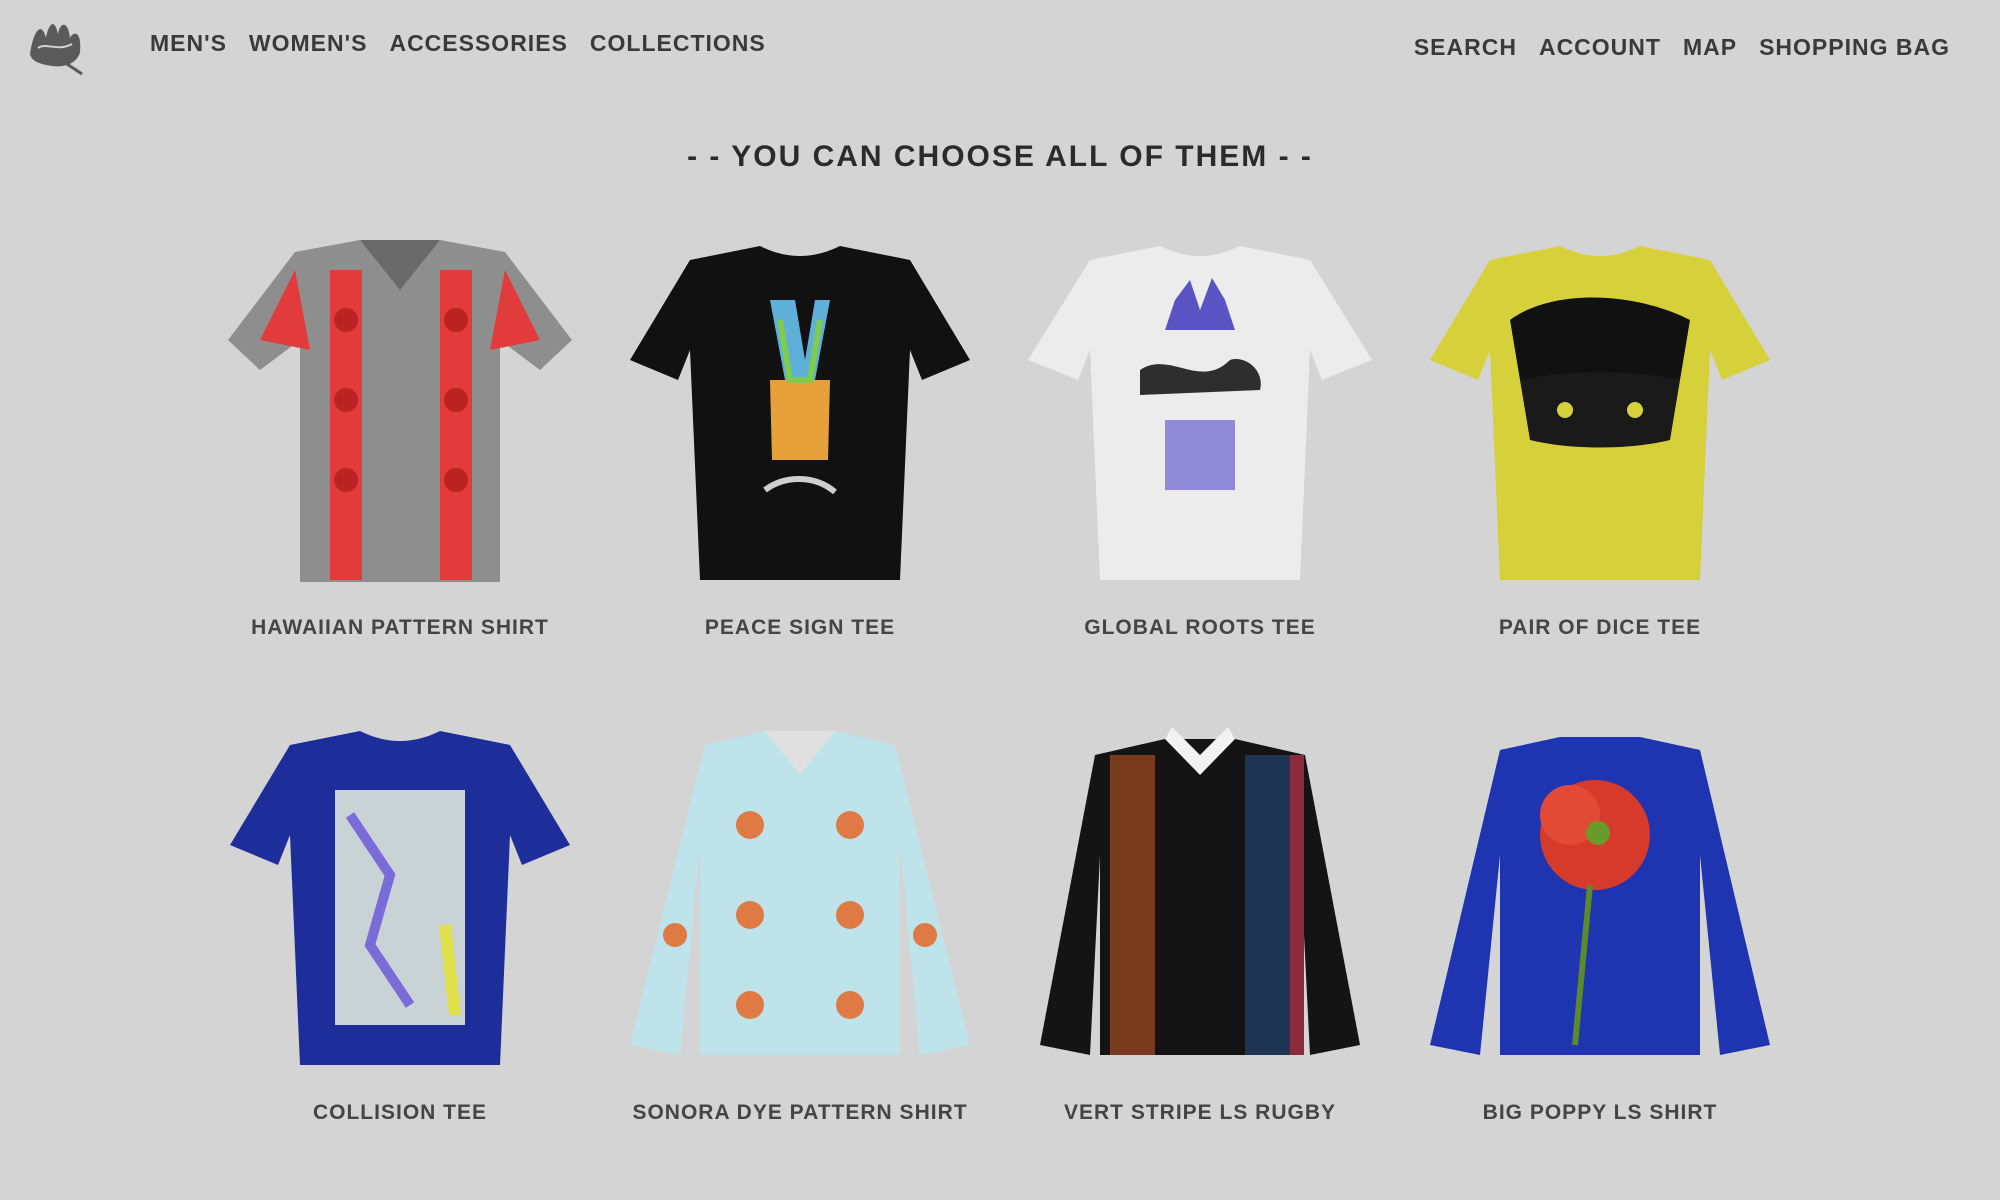 Image resolution: width=2000 pixels, height=1200 pixels. Describe the element at coordinates (800, 420) in the screenshot. I see `peace-sign-tee-icon` at that location.